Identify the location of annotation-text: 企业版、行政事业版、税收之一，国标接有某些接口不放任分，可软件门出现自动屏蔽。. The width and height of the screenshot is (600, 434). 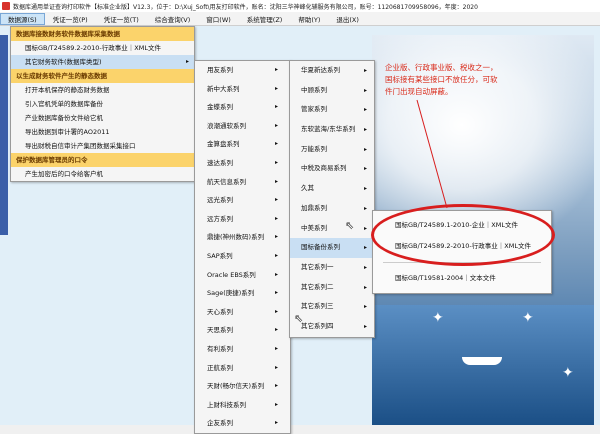
(441, 79).